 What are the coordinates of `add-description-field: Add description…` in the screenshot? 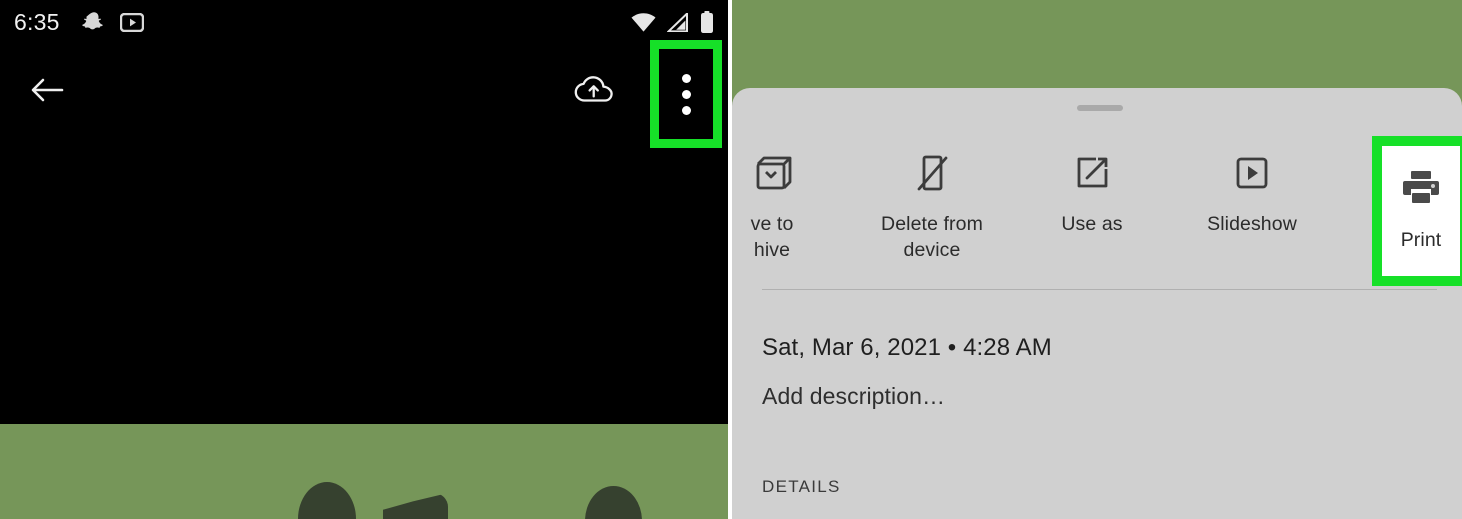 It's located at (853, 396).